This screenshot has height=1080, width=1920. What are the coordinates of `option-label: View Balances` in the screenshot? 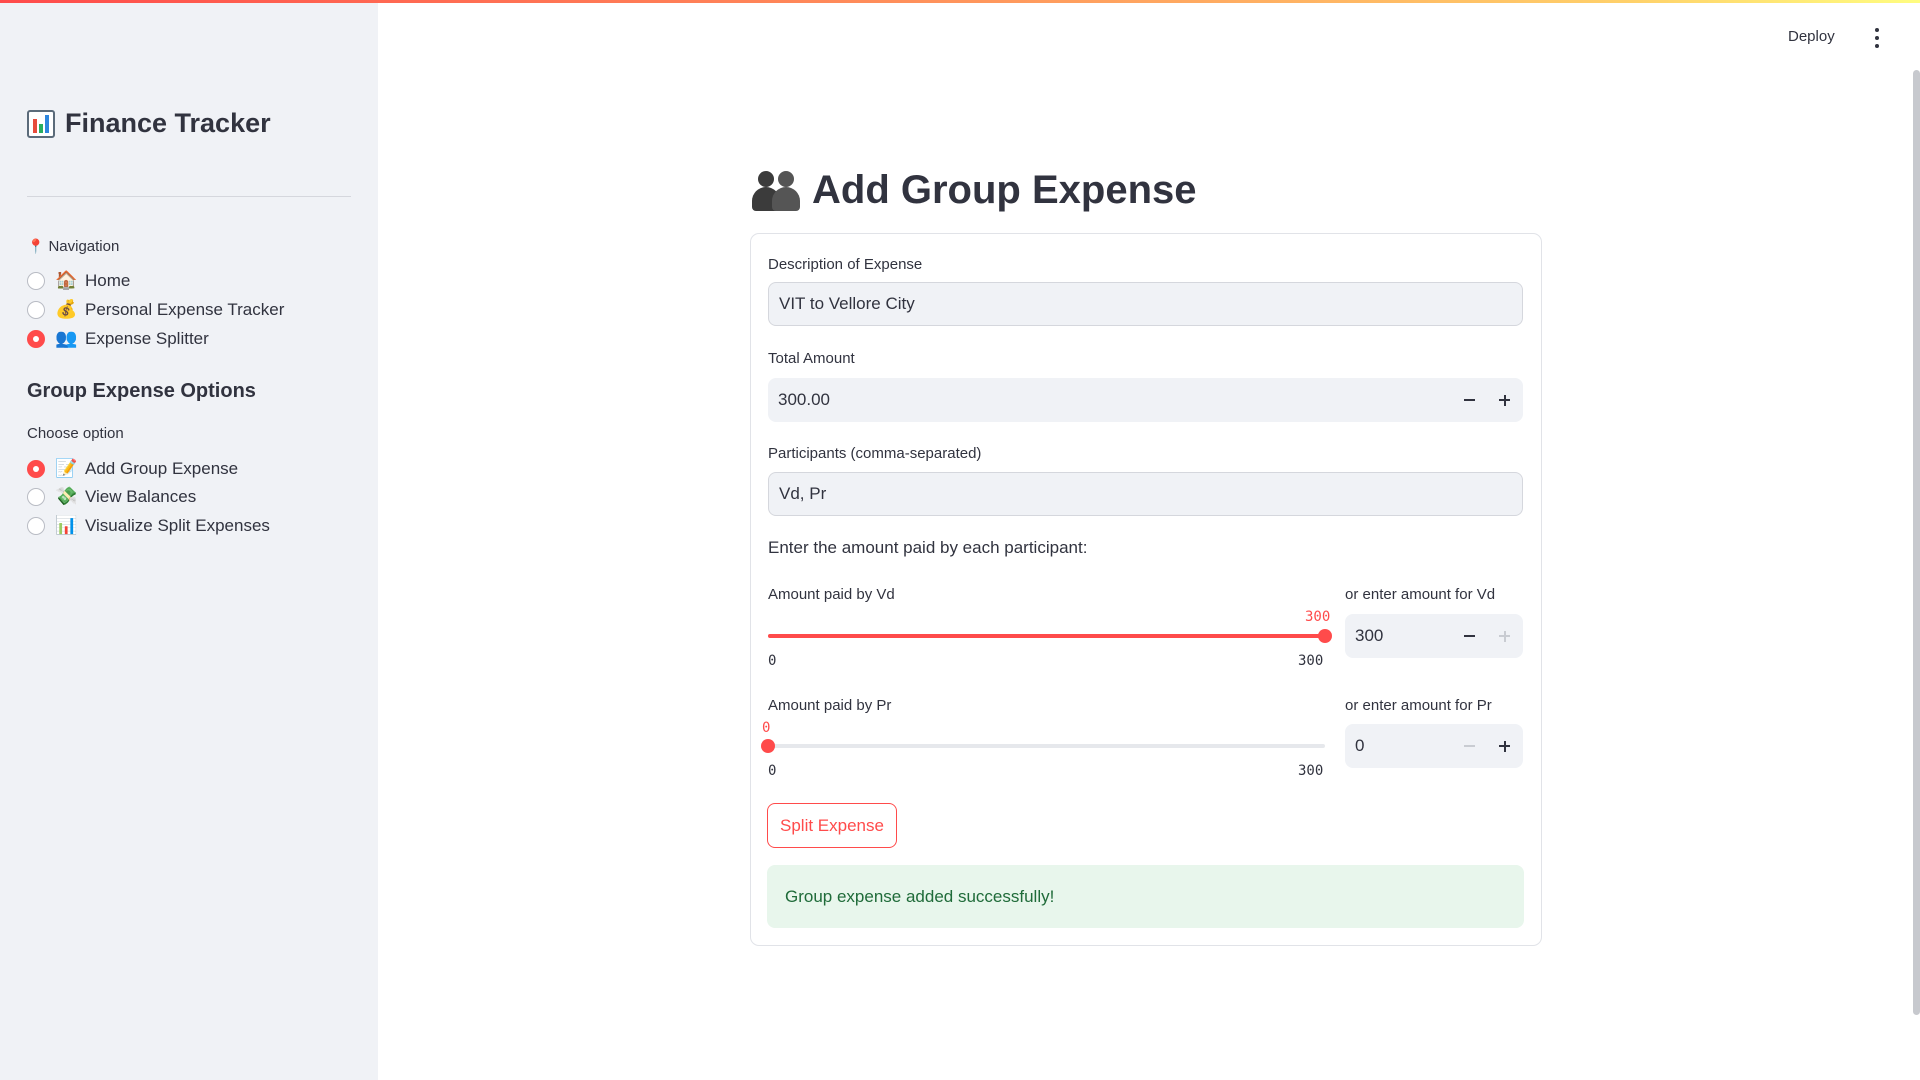 It's located at (141, 496).